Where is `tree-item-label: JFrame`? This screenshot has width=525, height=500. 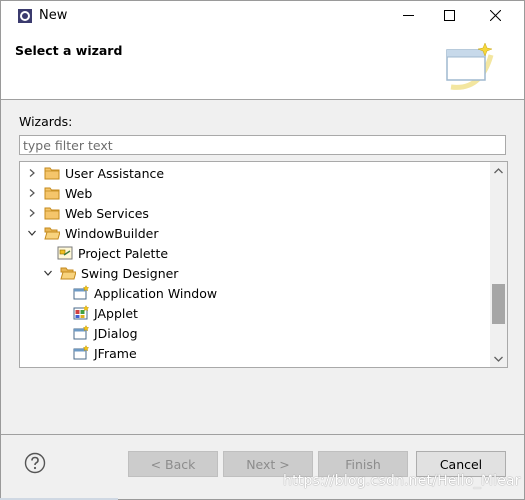 tree-item-label: JFrame is located at coordinates (115, 353).